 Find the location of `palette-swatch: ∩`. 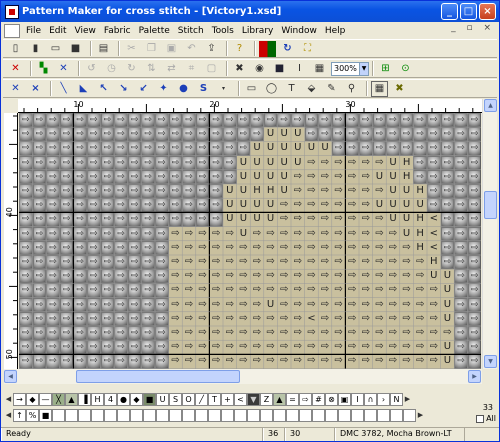

palette-swatch: ∩ is located at coordinates (370, 399).